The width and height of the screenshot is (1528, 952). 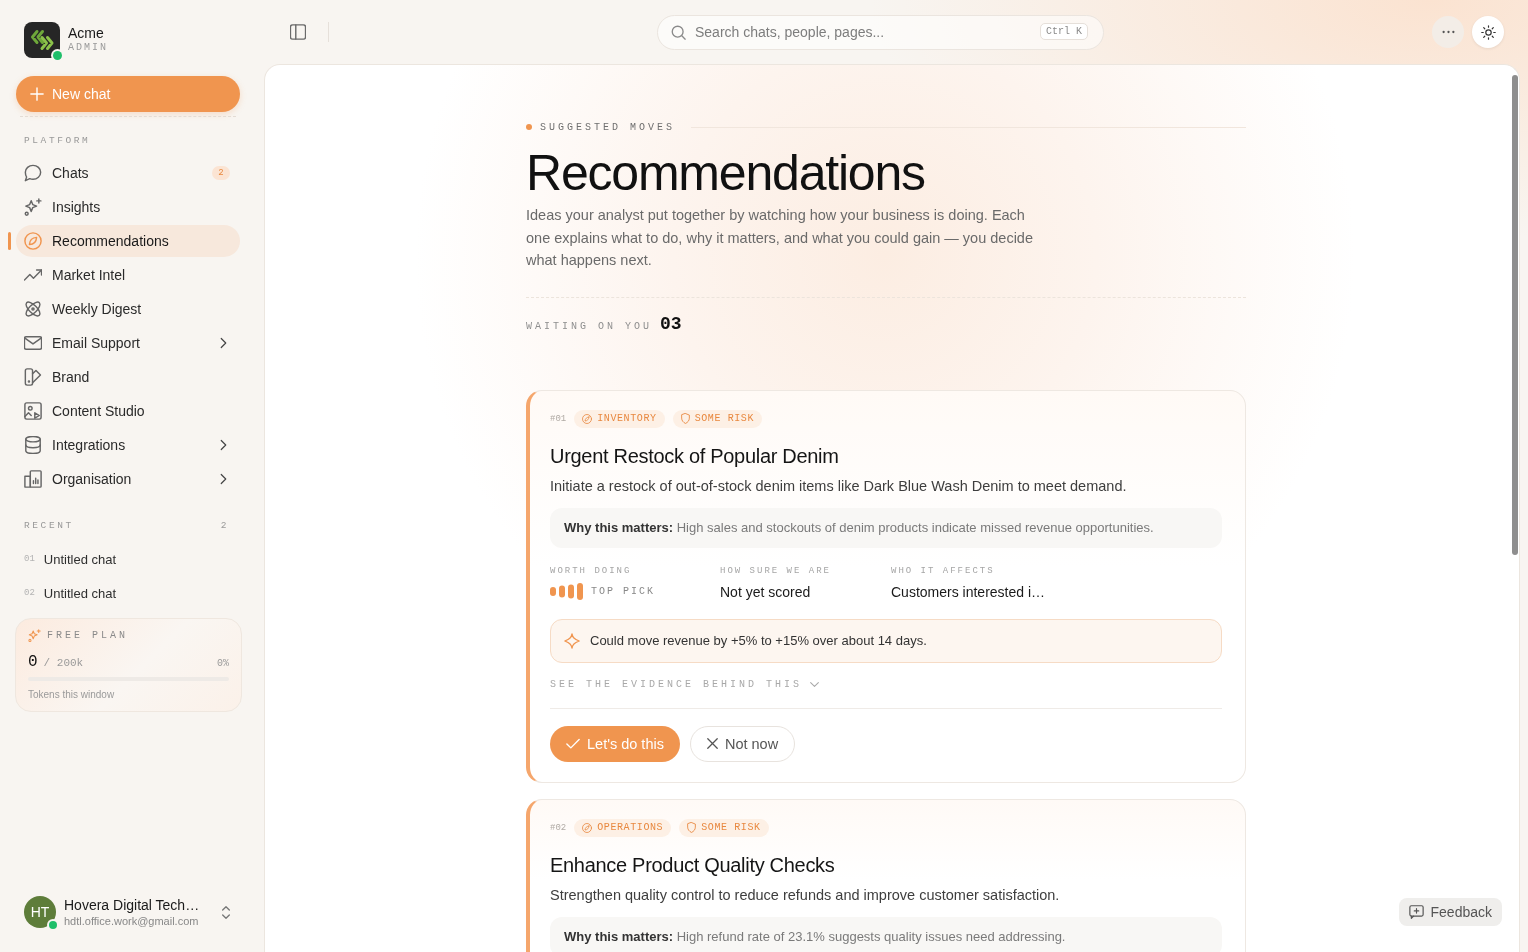 I want to click on nav-item: Integrations, so click(x=128, y=445).